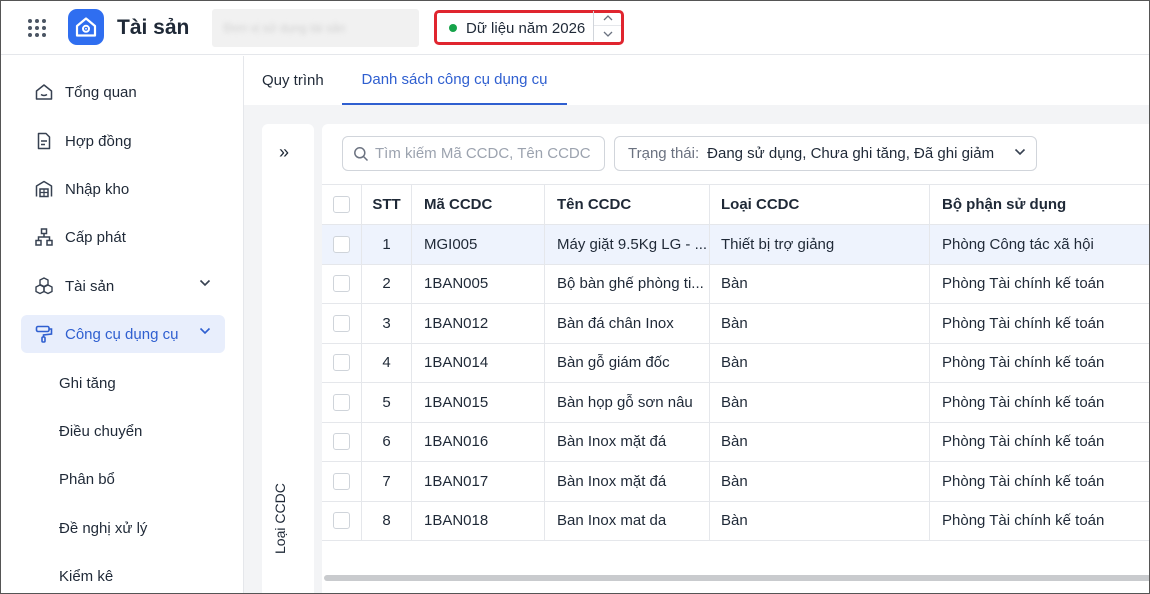  I want to click on fiscal-year-label: Dữ liệu năm 2026, so click(526, 28).